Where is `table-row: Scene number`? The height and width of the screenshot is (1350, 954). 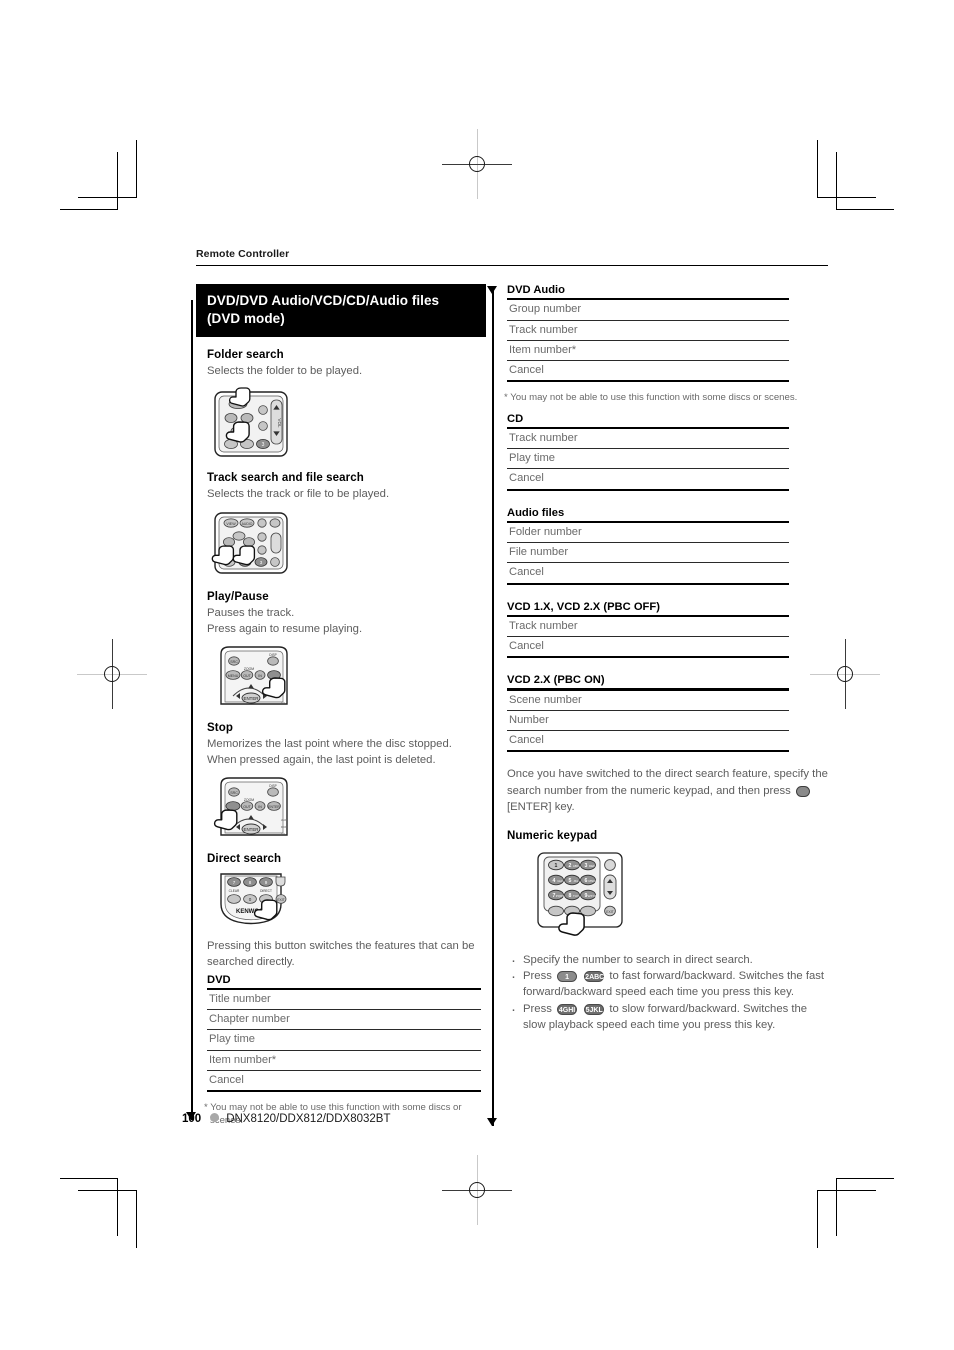
table-row: Scene number is located at coordinates (648, 701).